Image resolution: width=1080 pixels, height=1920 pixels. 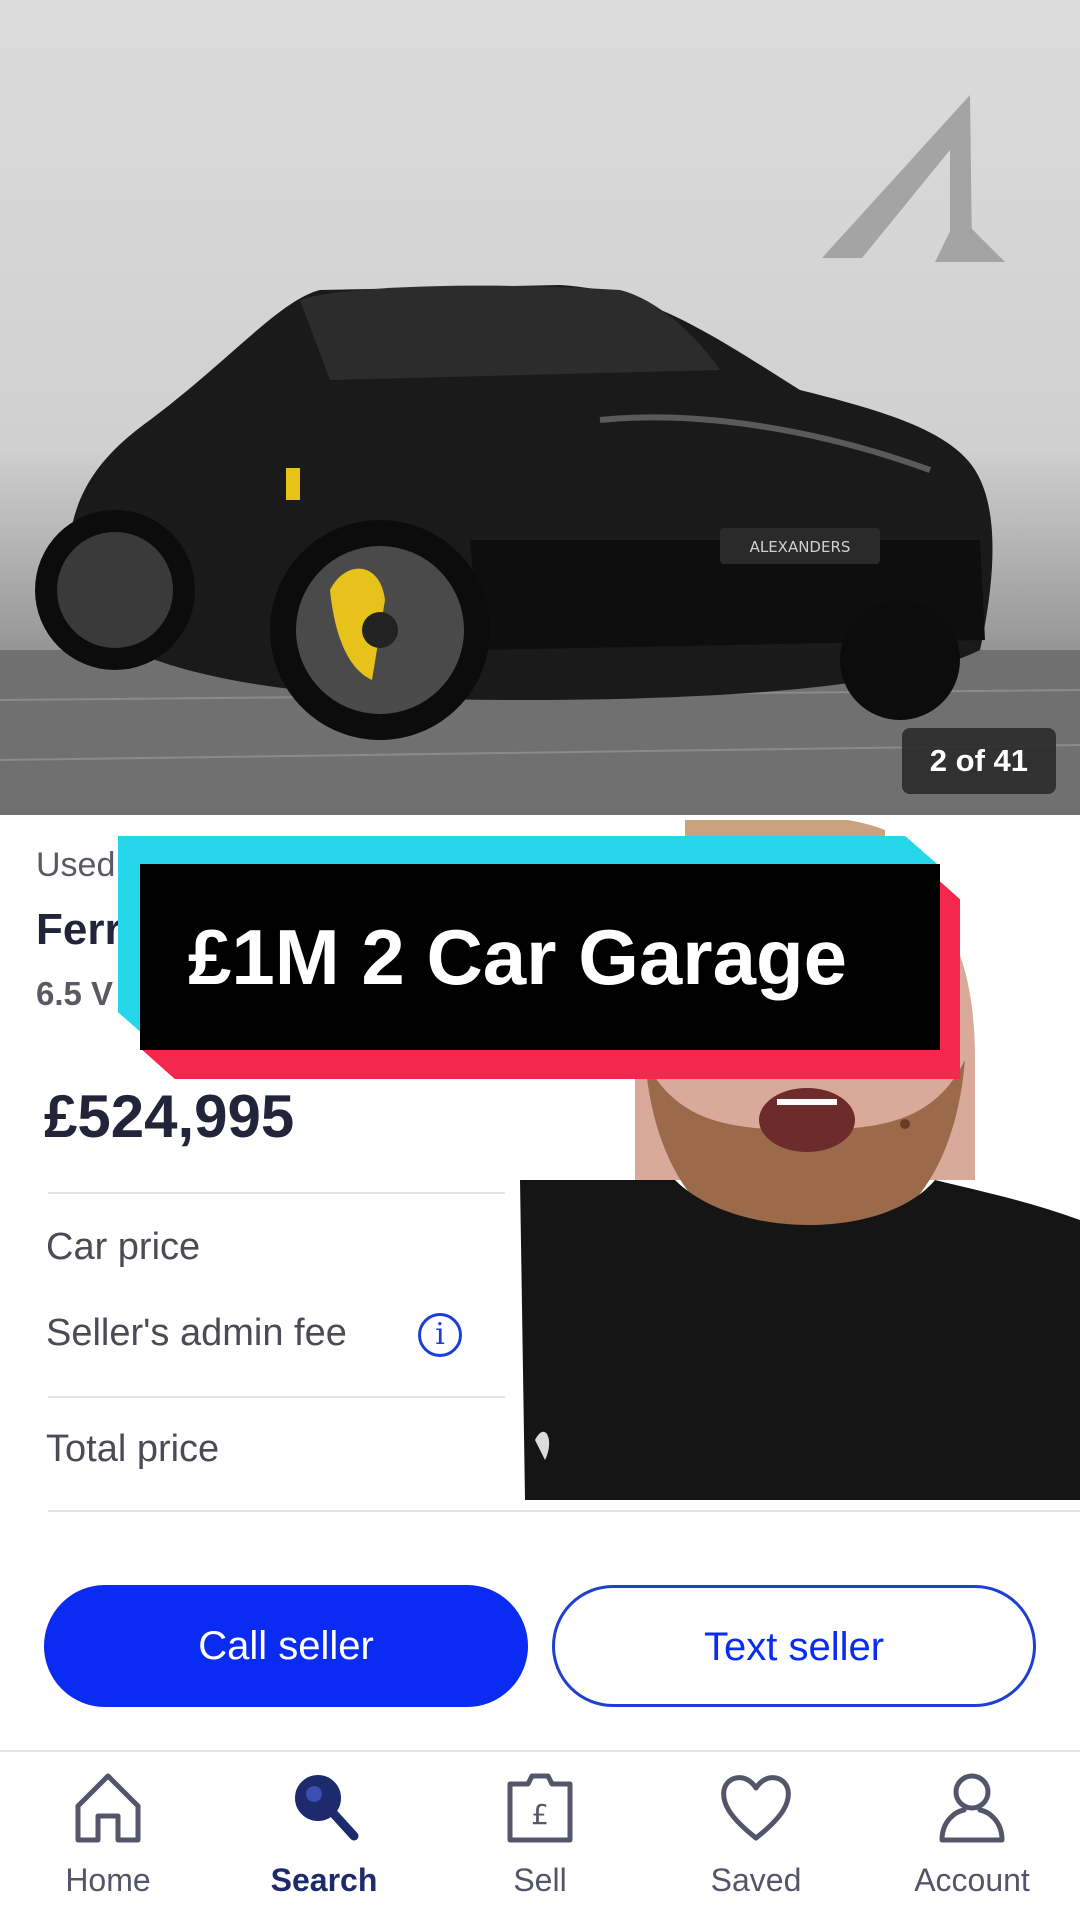 I want to click on caption-sticker: £1M 2 Car Garage, so click(x=539, y=957).